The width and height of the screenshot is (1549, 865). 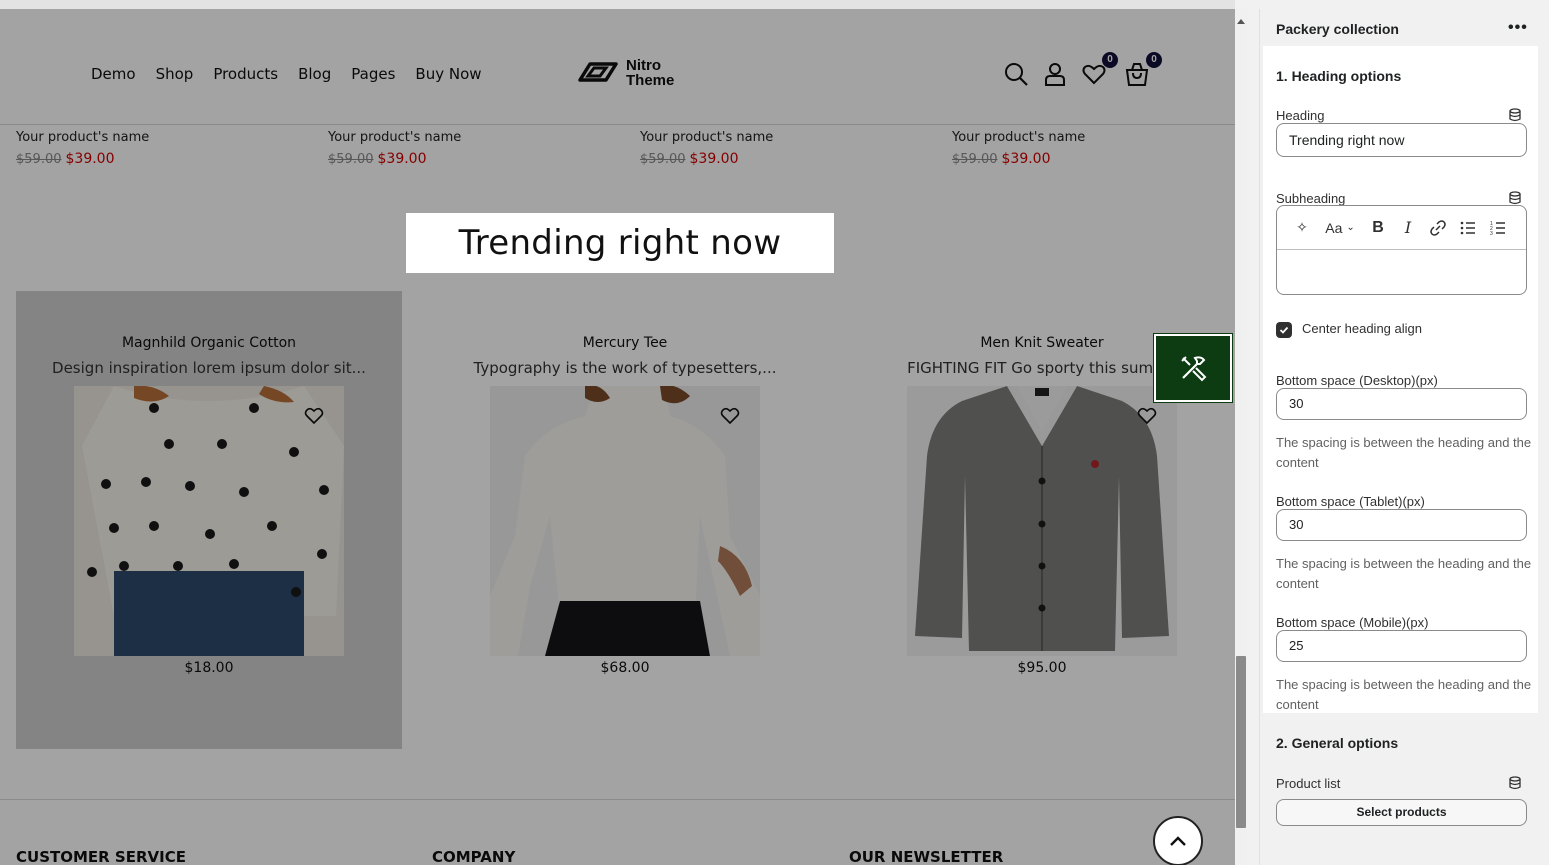 What do you see at coordinates (1055, 74) in the screenshot?
I see `account-icon` at bounding box center [1055, 74].